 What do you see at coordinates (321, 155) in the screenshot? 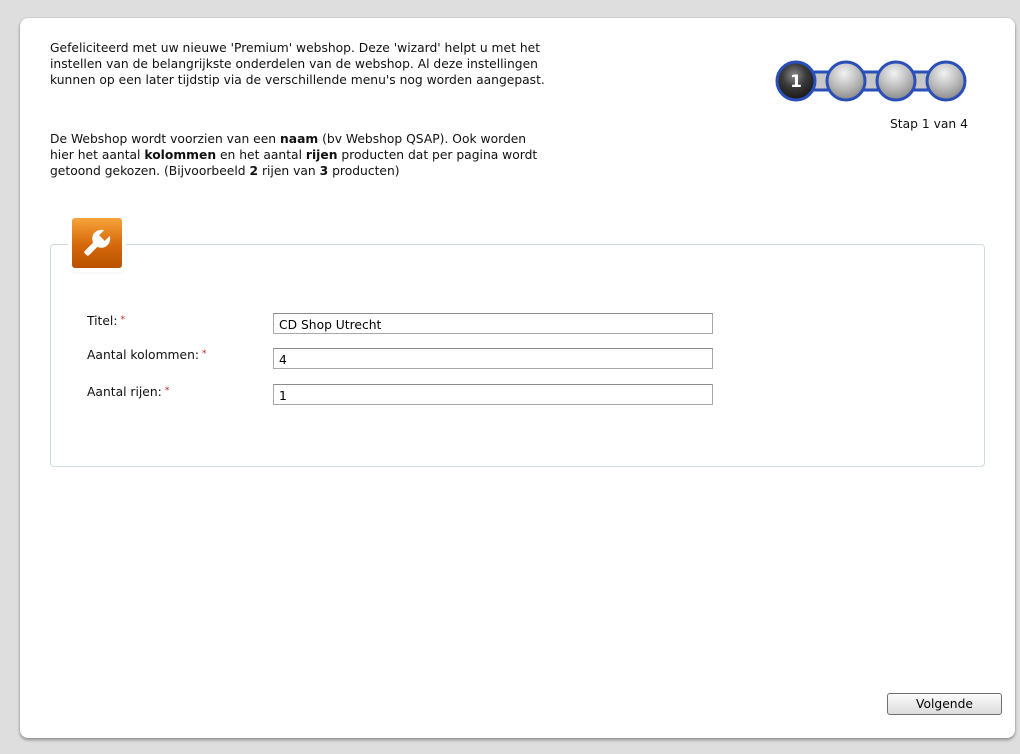
I see `description-bold-rijen: rijen` at bounding box center [321, 155].